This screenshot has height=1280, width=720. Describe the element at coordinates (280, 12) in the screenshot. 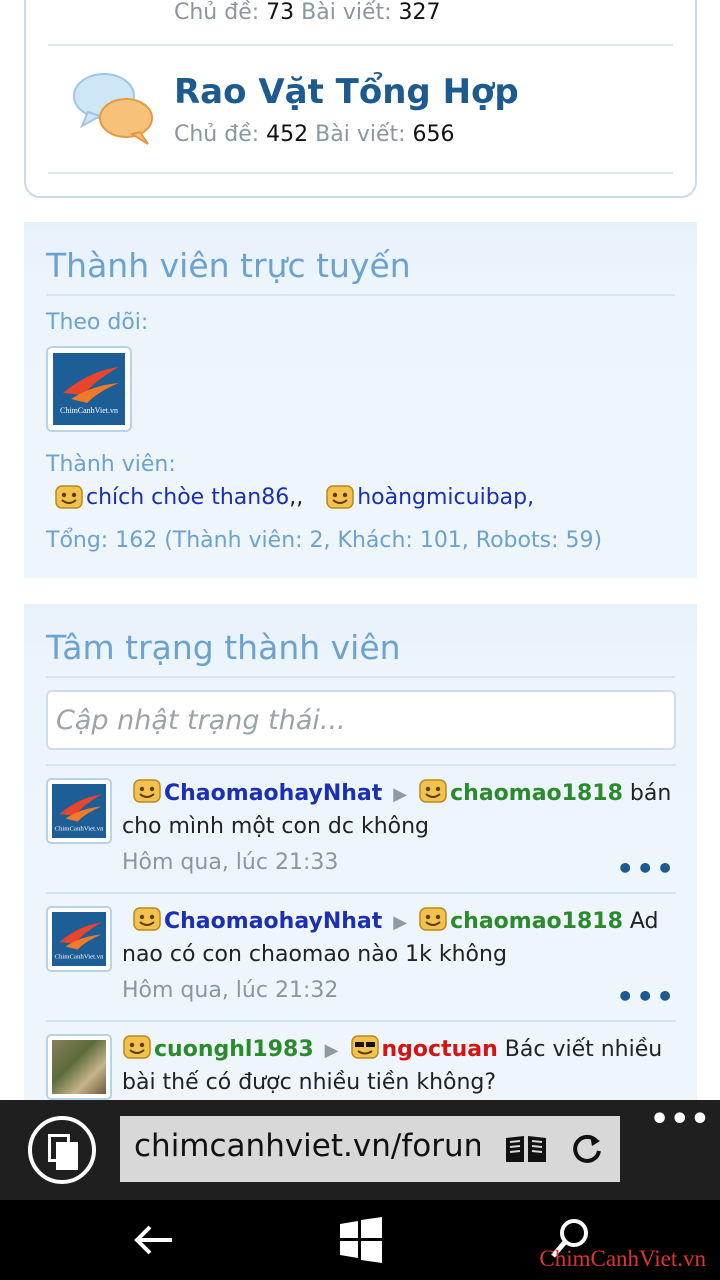

I see `topics-count: 73` at that location.